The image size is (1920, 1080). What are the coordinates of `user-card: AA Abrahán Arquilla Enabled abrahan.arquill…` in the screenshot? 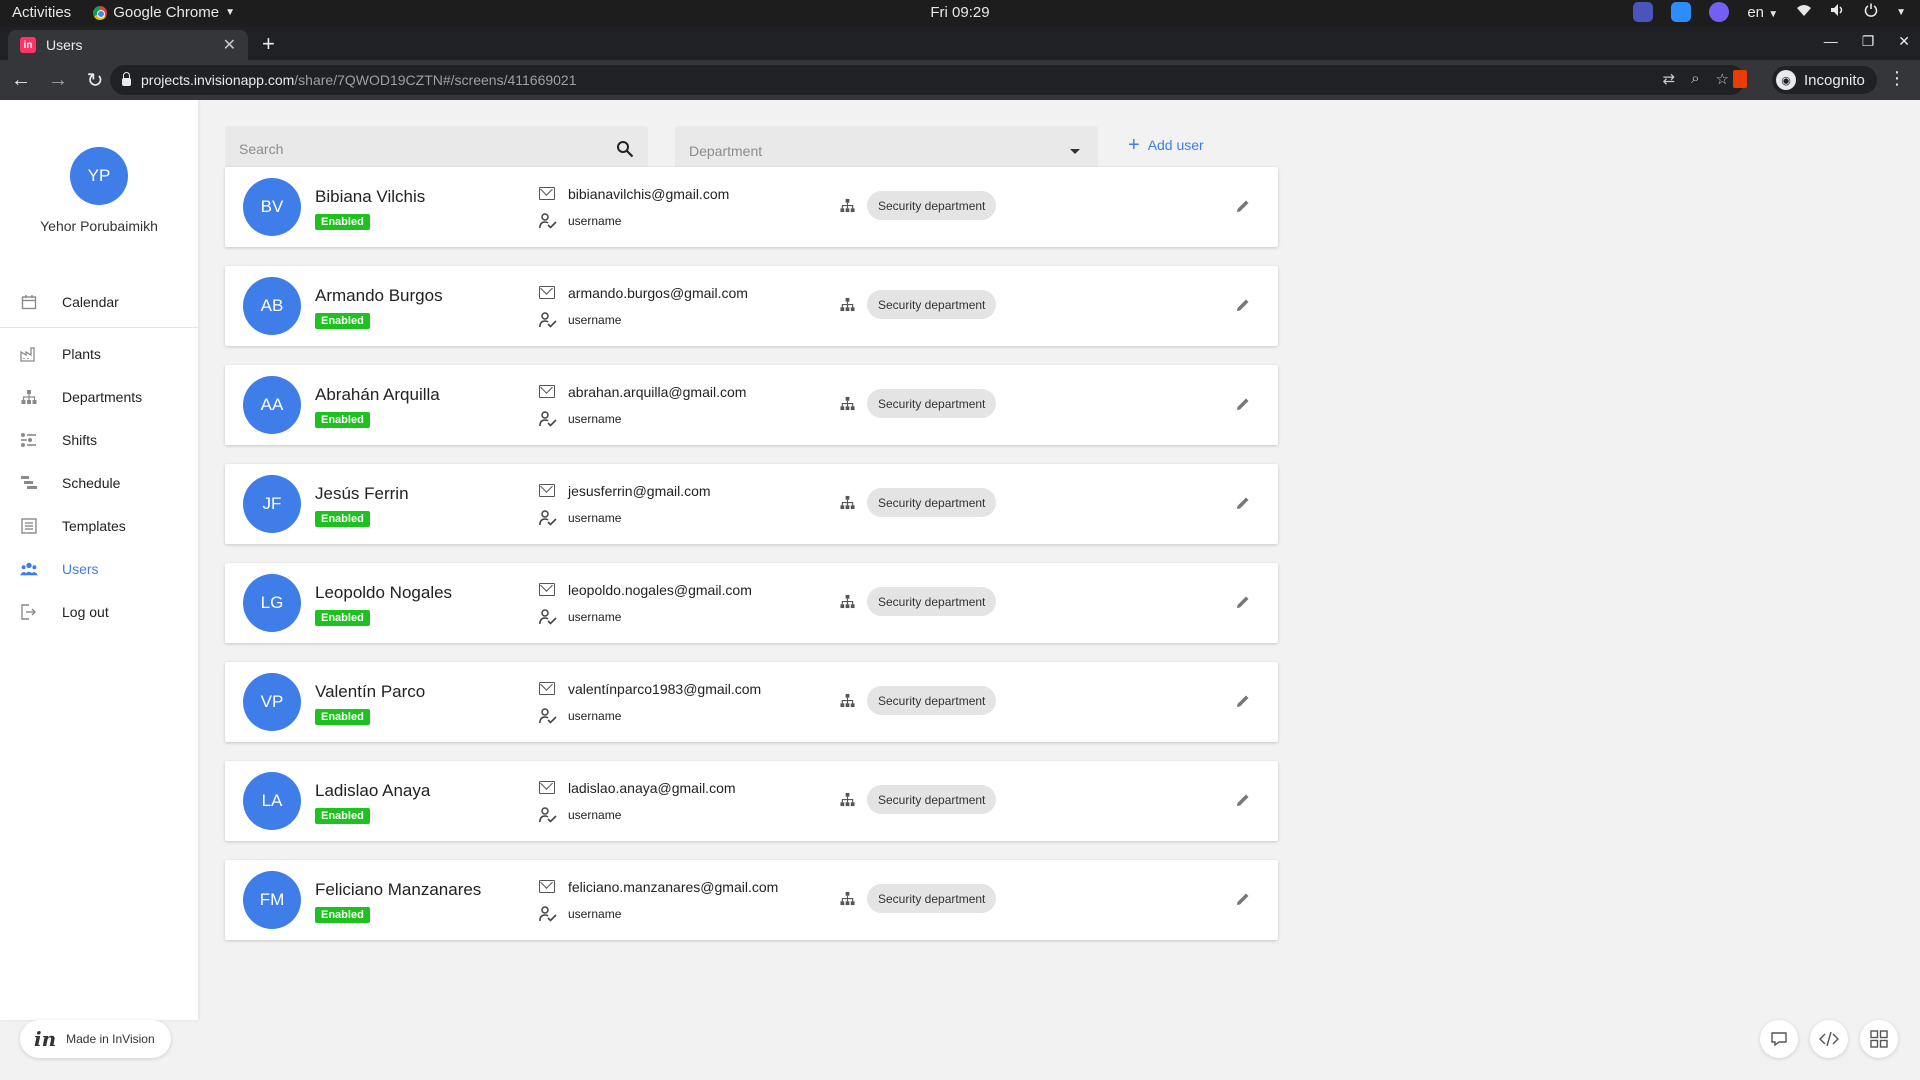 It's located at (751, 405).